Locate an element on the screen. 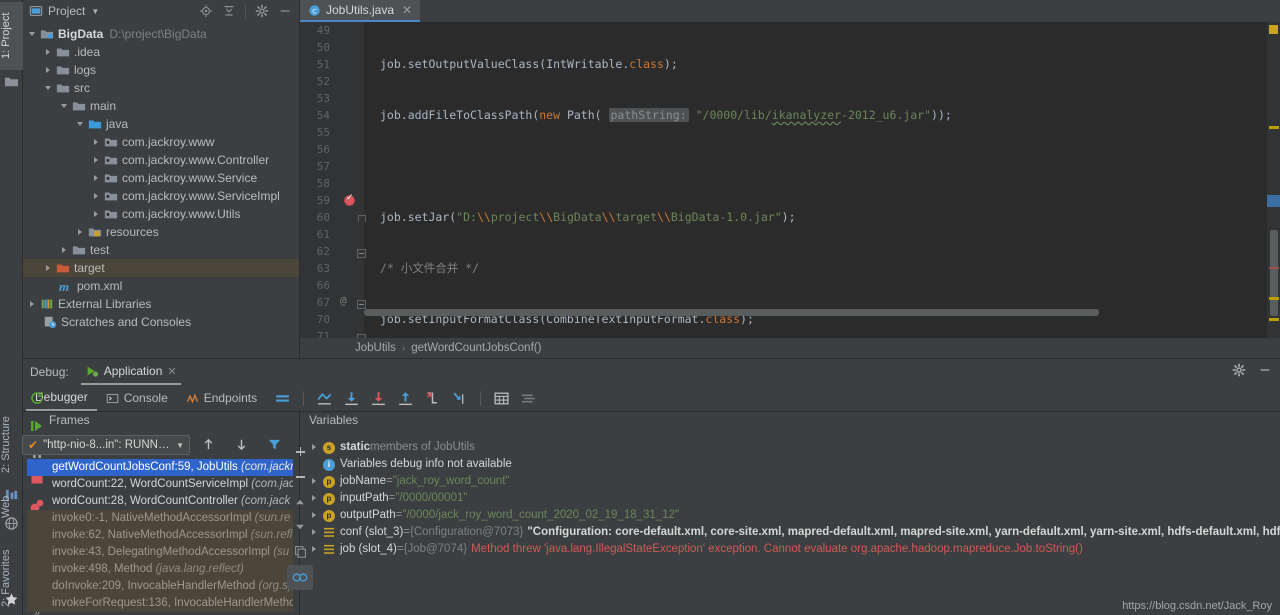  down-icon is located at coordinates (242, 445).